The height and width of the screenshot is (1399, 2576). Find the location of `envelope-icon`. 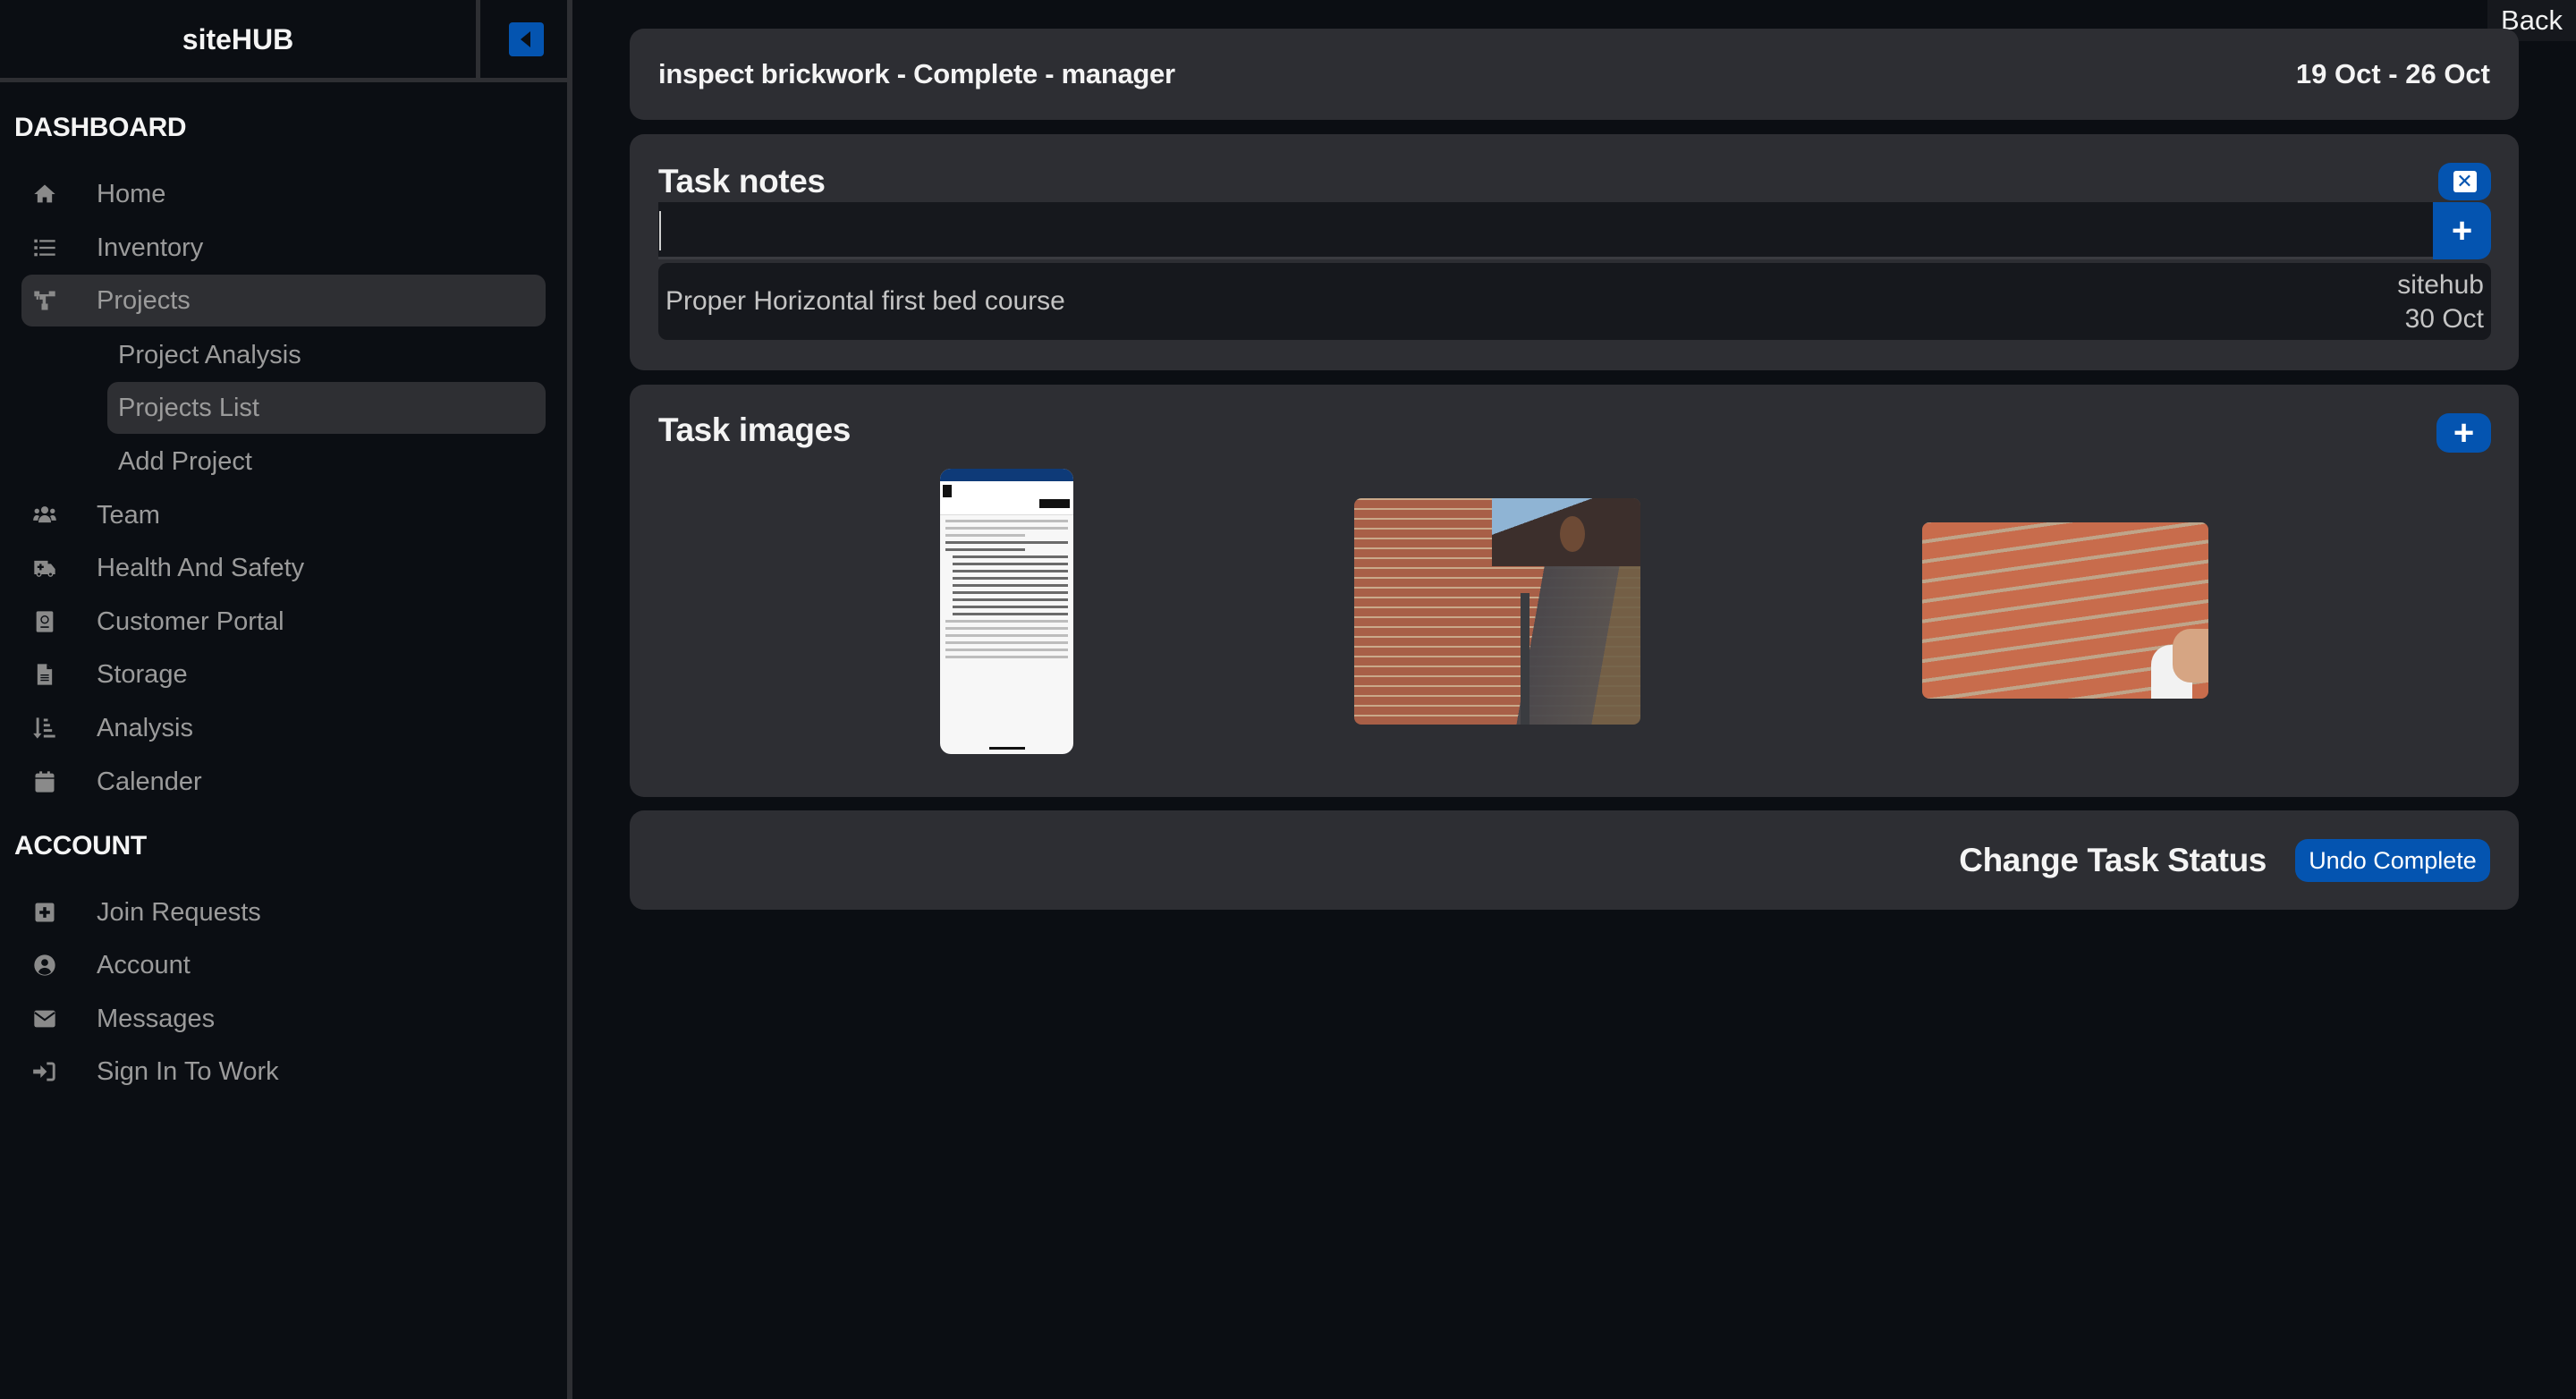

envelope-icon is located at coordinates (44, 1018).